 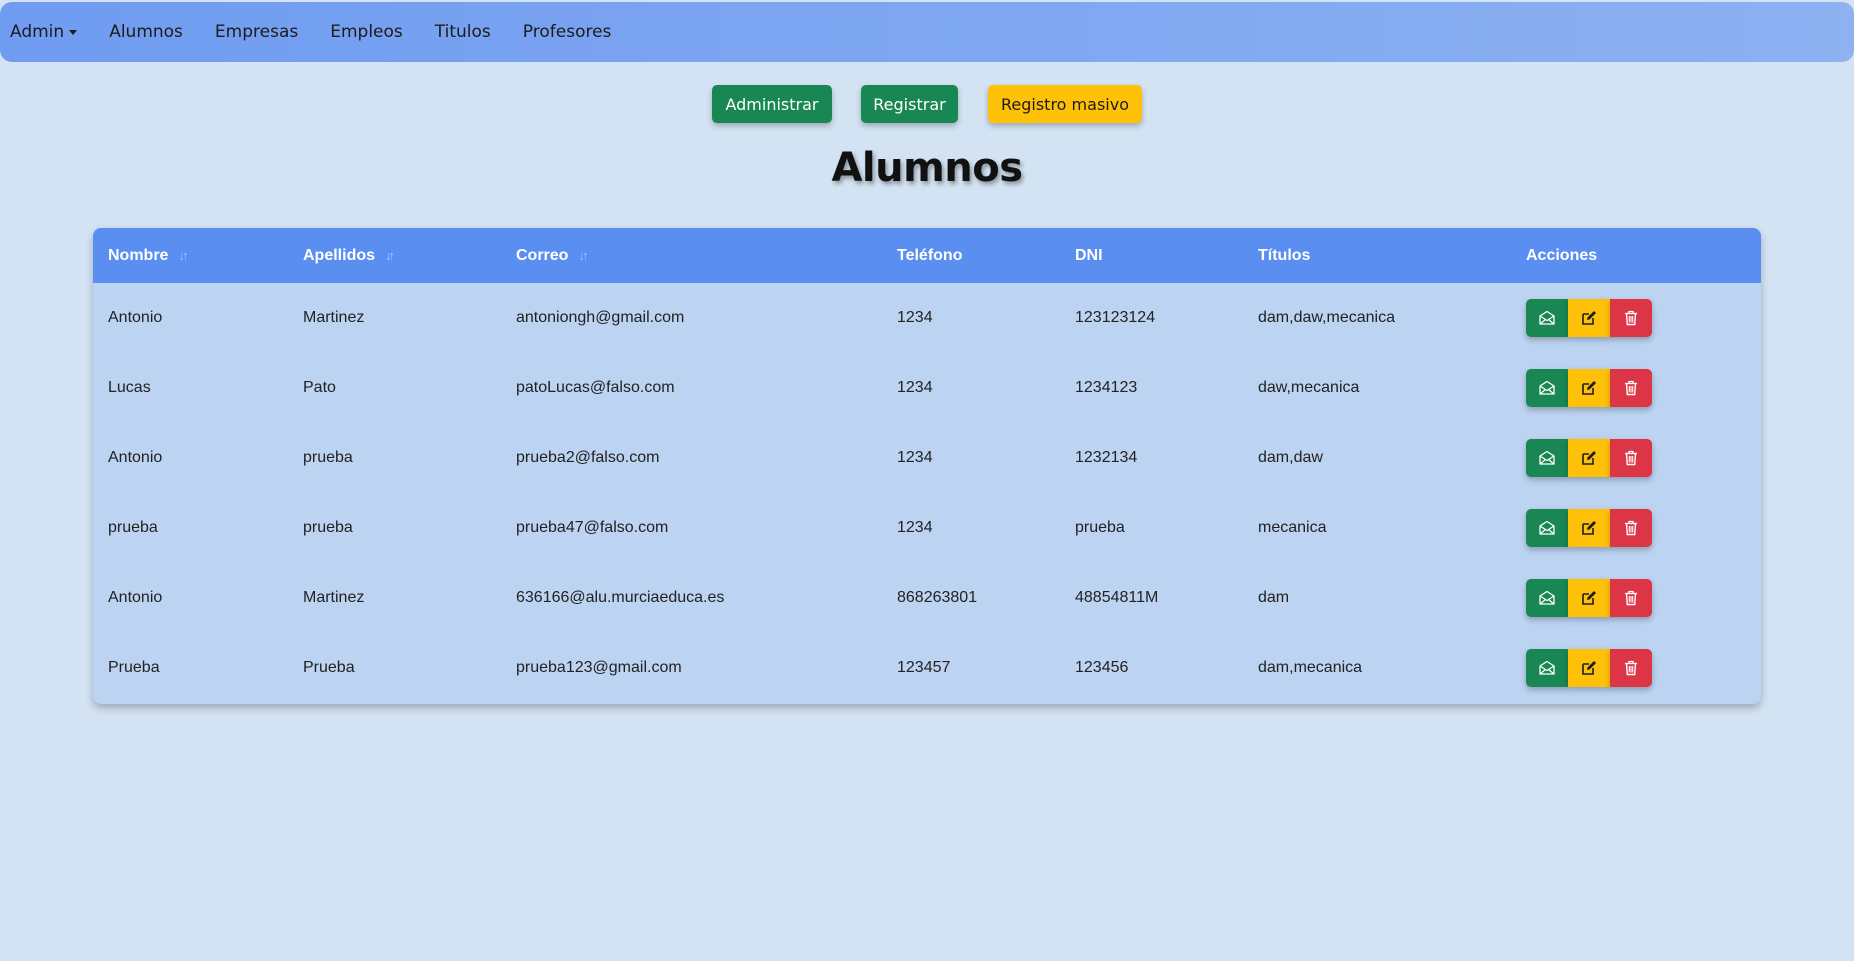 What do you see at coordinates (1115, 317) in the screenshot?
I see `cell-dni: 123123124` at bounding box center [1115, 317].